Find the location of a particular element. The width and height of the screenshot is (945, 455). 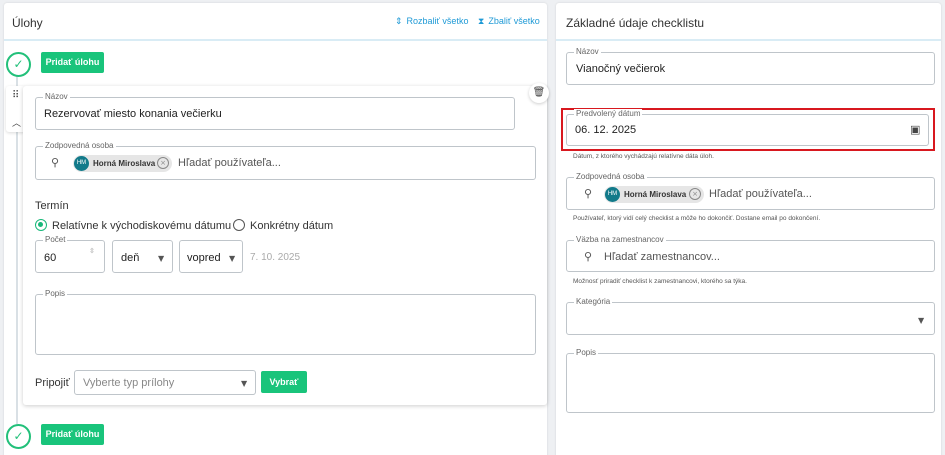

stepper-arrows-icon: ⇳ is located at coordinates (92, 251).